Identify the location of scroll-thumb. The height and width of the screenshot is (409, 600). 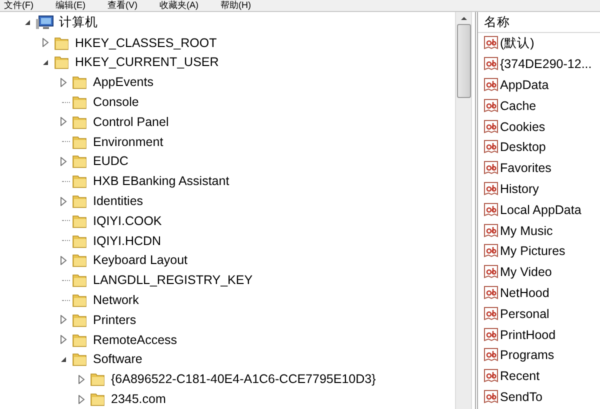
(463, 61).